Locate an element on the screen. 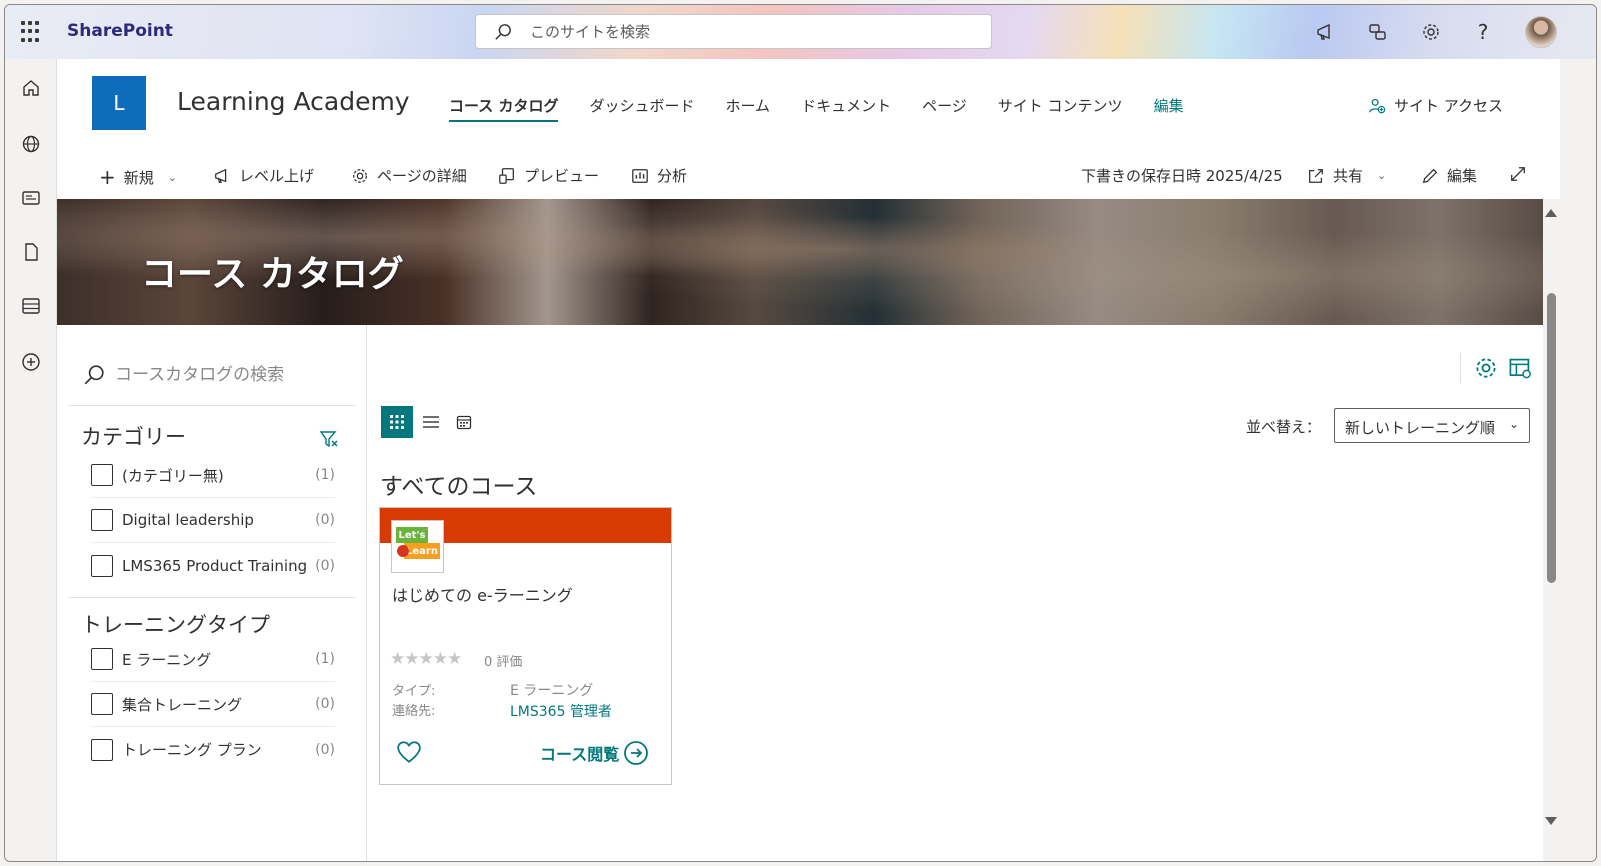 This screenshot has width=1601, height=866. add-icon is located at coordinates (31, 362).